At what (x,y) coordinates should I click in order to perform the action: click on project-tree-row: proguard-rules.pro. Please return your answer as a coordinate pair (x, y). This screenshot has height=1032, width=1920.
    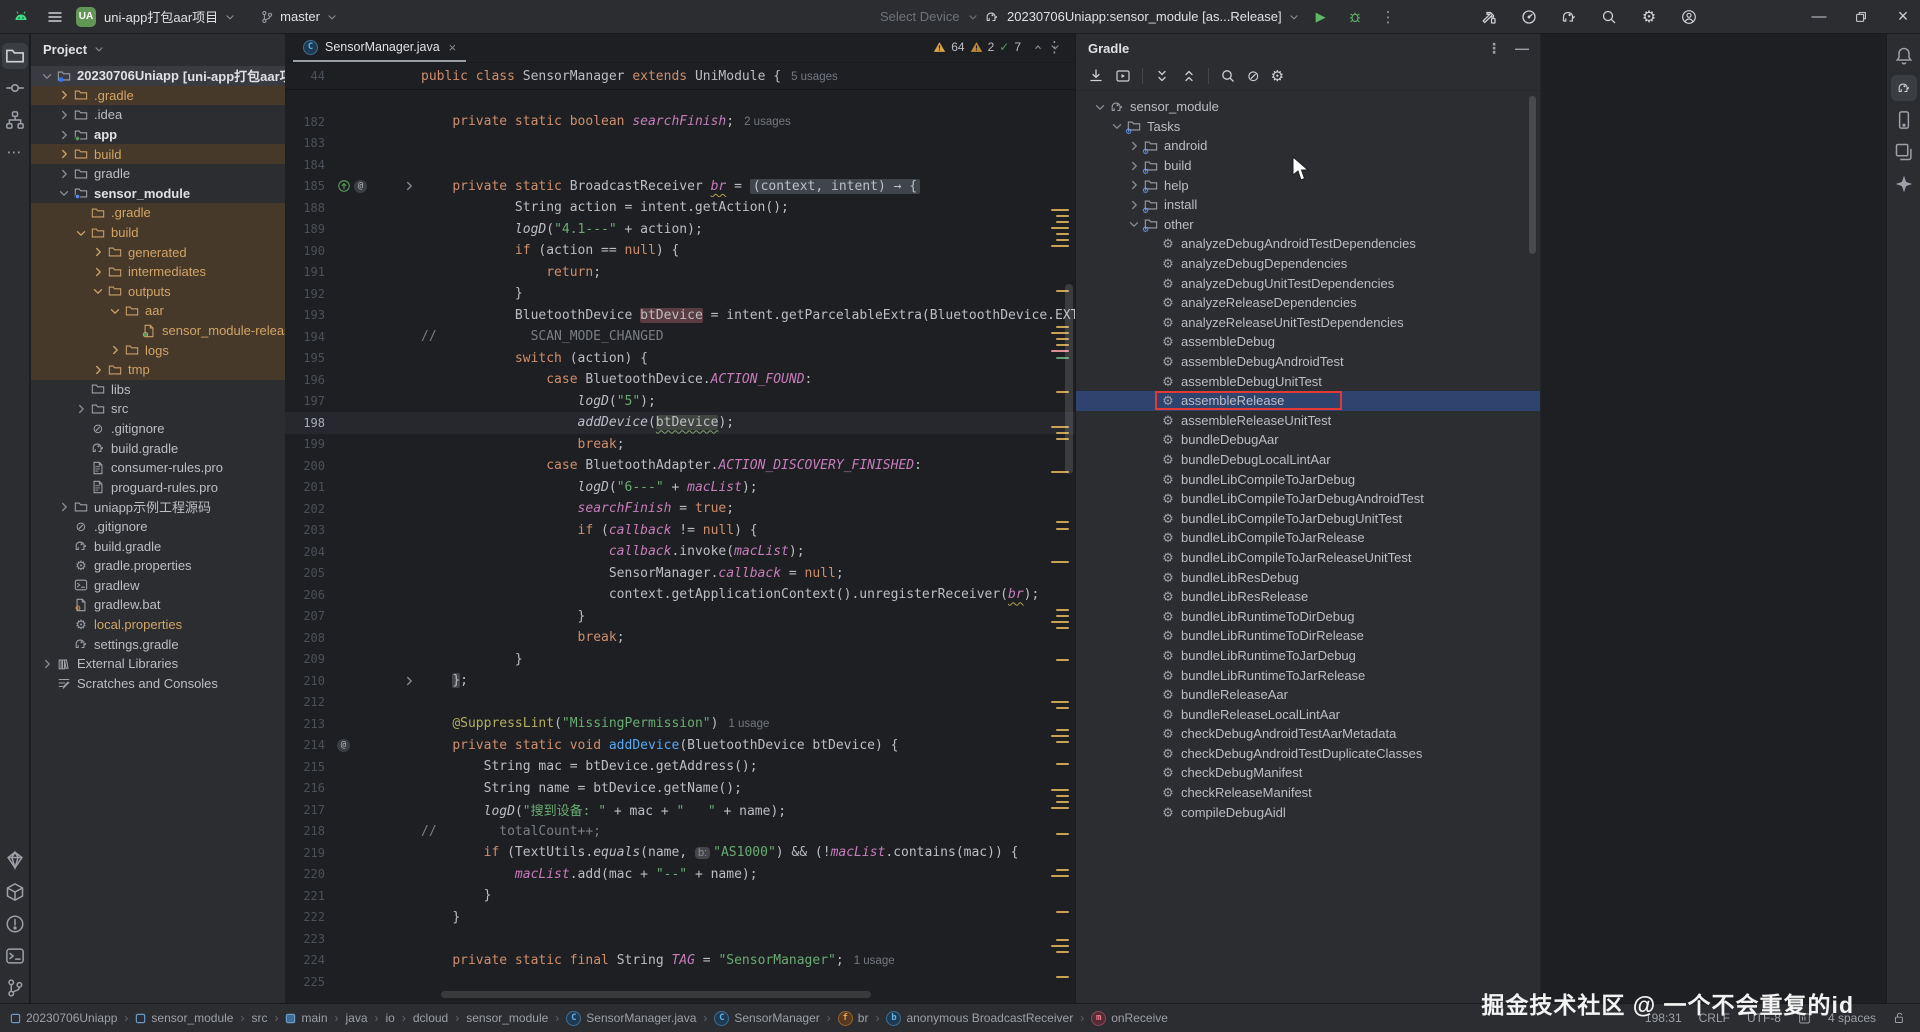
    Looking at the image, I should click on (158, 487).